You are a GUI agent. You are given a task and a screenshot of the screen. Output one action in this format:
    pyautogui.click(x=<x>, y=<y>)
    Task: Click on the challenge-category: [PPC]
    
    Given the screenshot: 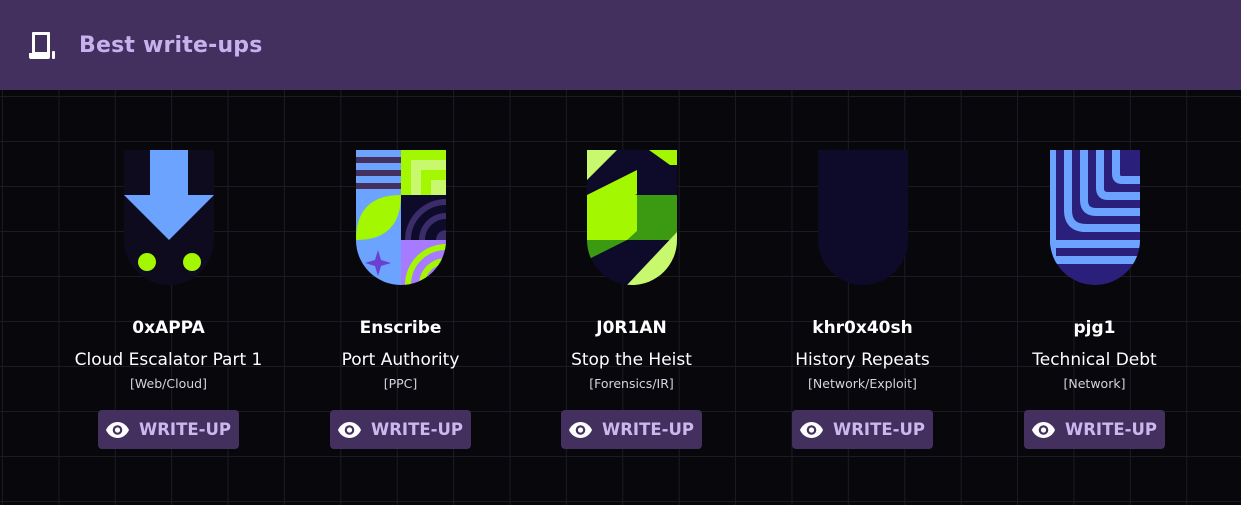 What is the action you would take?
    pyautogui.click(x=400, y=383)
    